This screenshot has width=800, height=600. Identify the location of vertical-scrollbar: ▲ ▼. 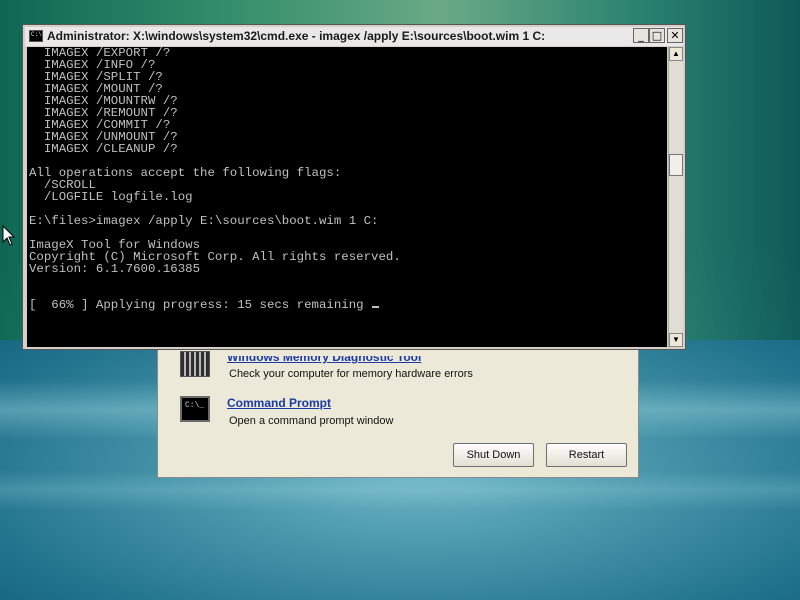
(675, 197).